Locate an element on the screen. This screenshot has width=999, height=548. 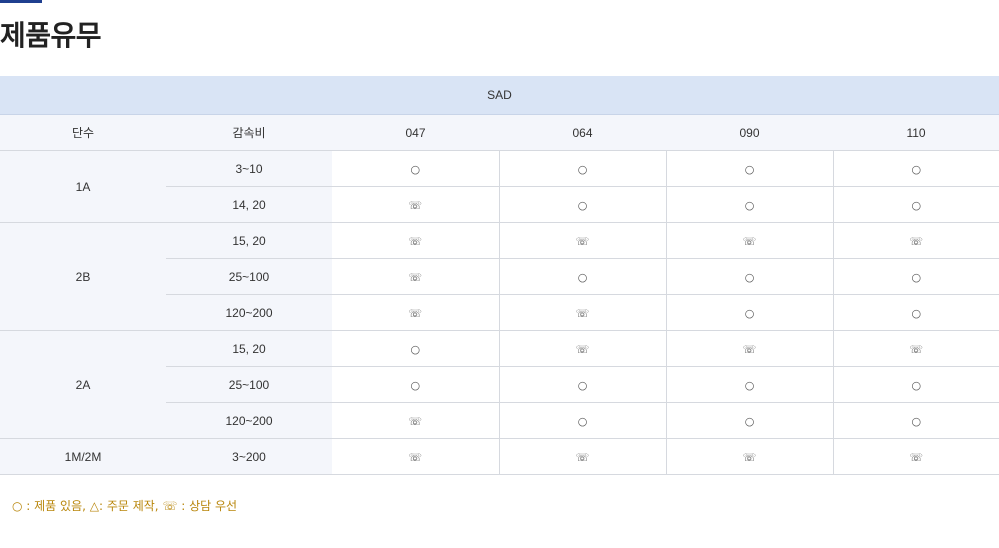
series-header-row: SAD is located at coordinates (499, 95).